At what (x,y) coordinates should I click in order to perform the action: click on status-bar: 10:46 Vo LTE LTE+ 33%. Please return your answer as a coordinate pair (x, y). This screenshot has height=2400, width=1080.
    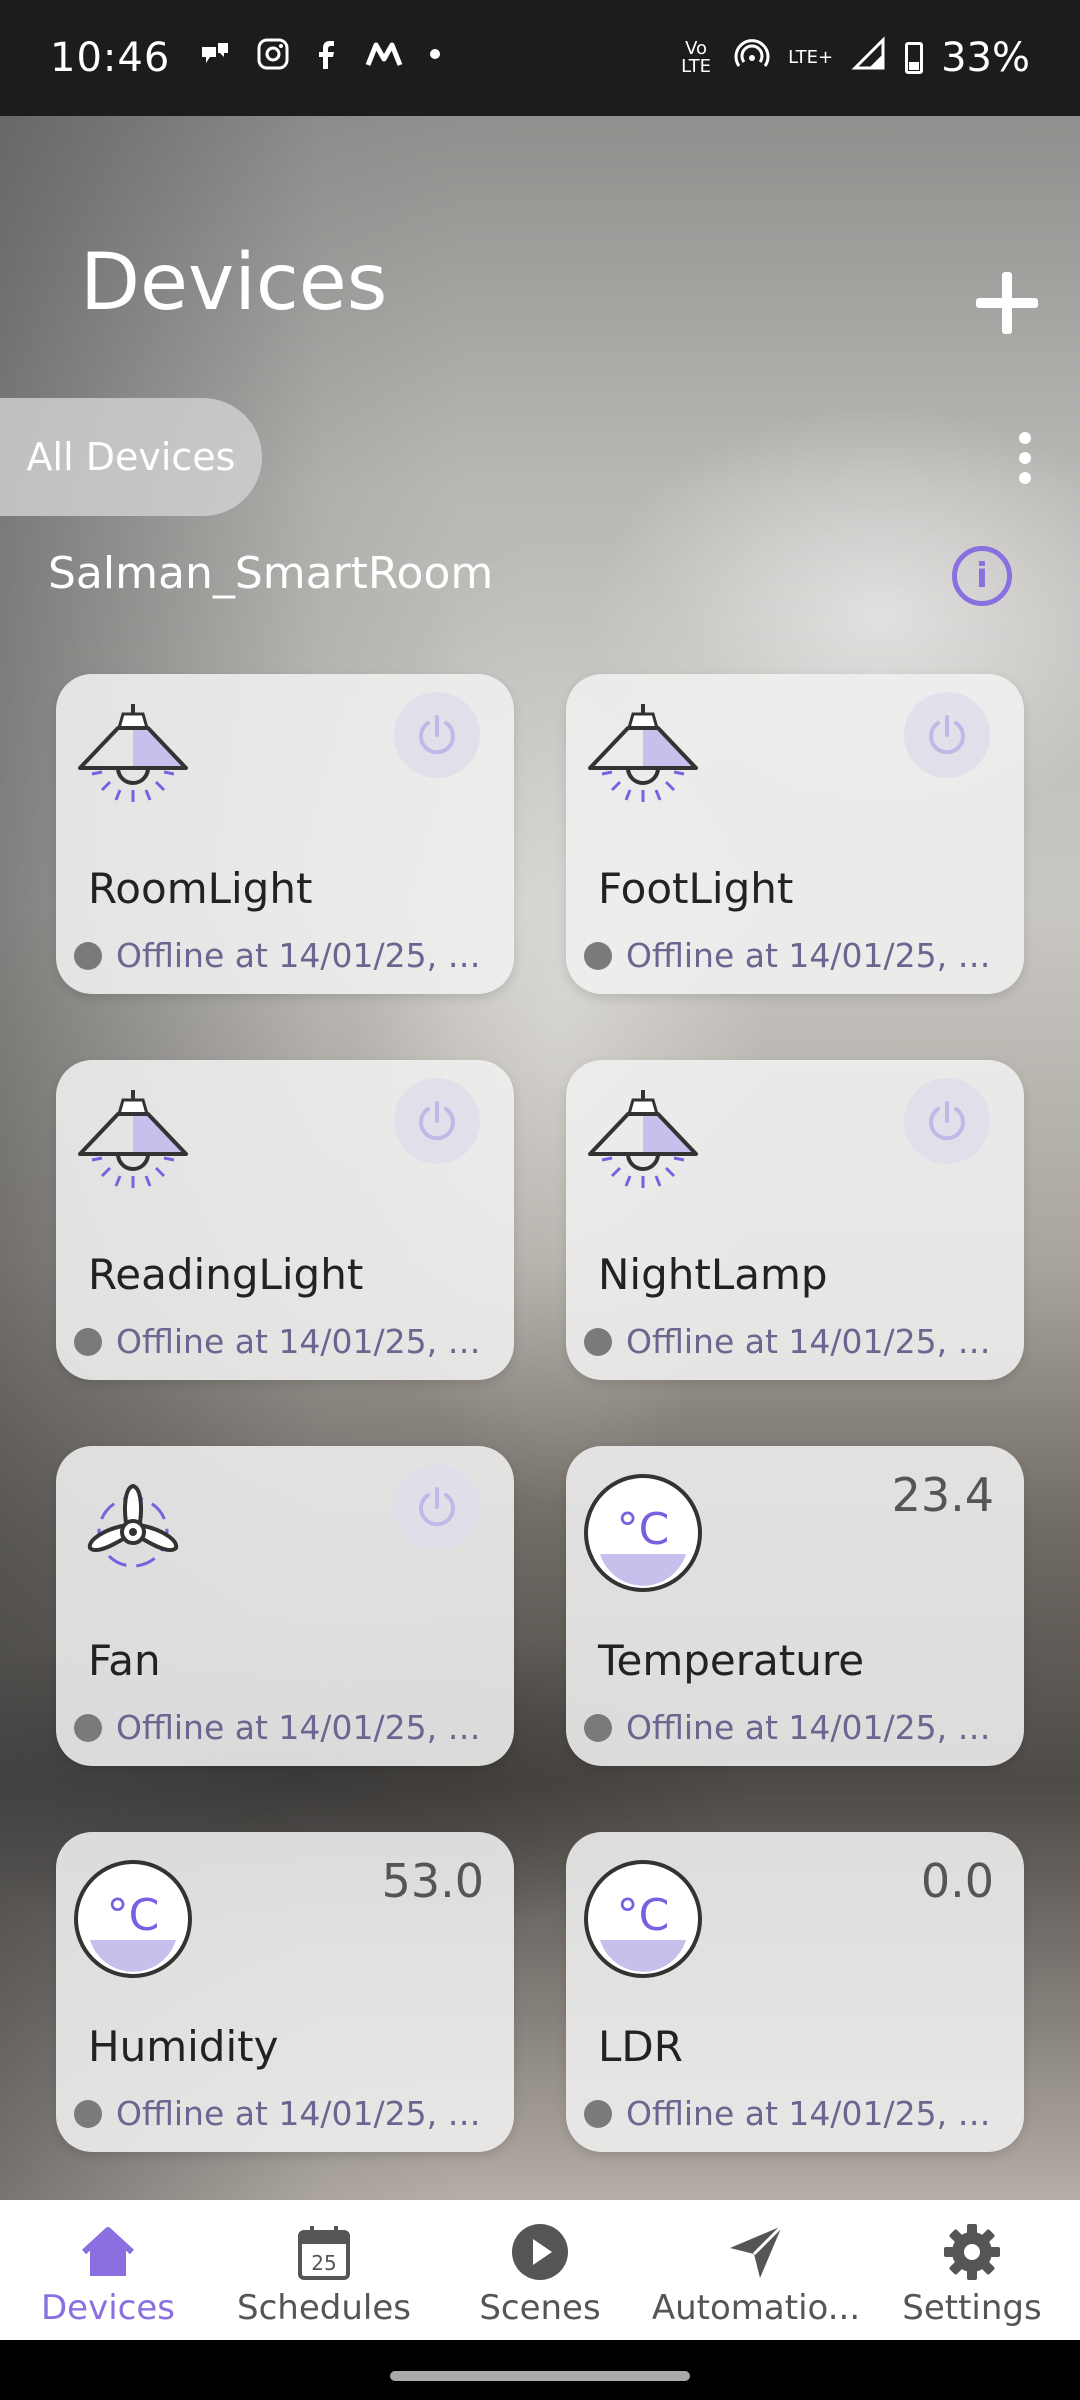
    Looking at the image, I should click on (540, 58).